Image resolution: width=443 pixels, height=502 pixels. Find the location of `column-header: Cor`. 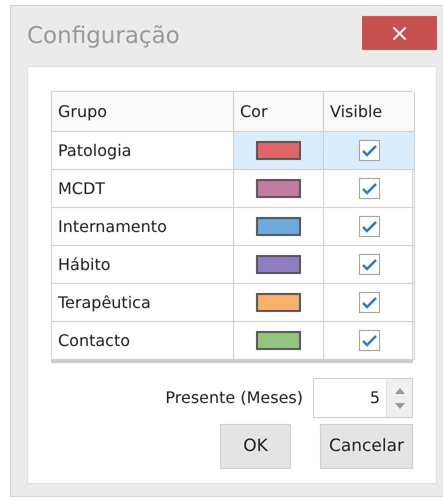

column-header: Cor is located at coordinates (279, 112).